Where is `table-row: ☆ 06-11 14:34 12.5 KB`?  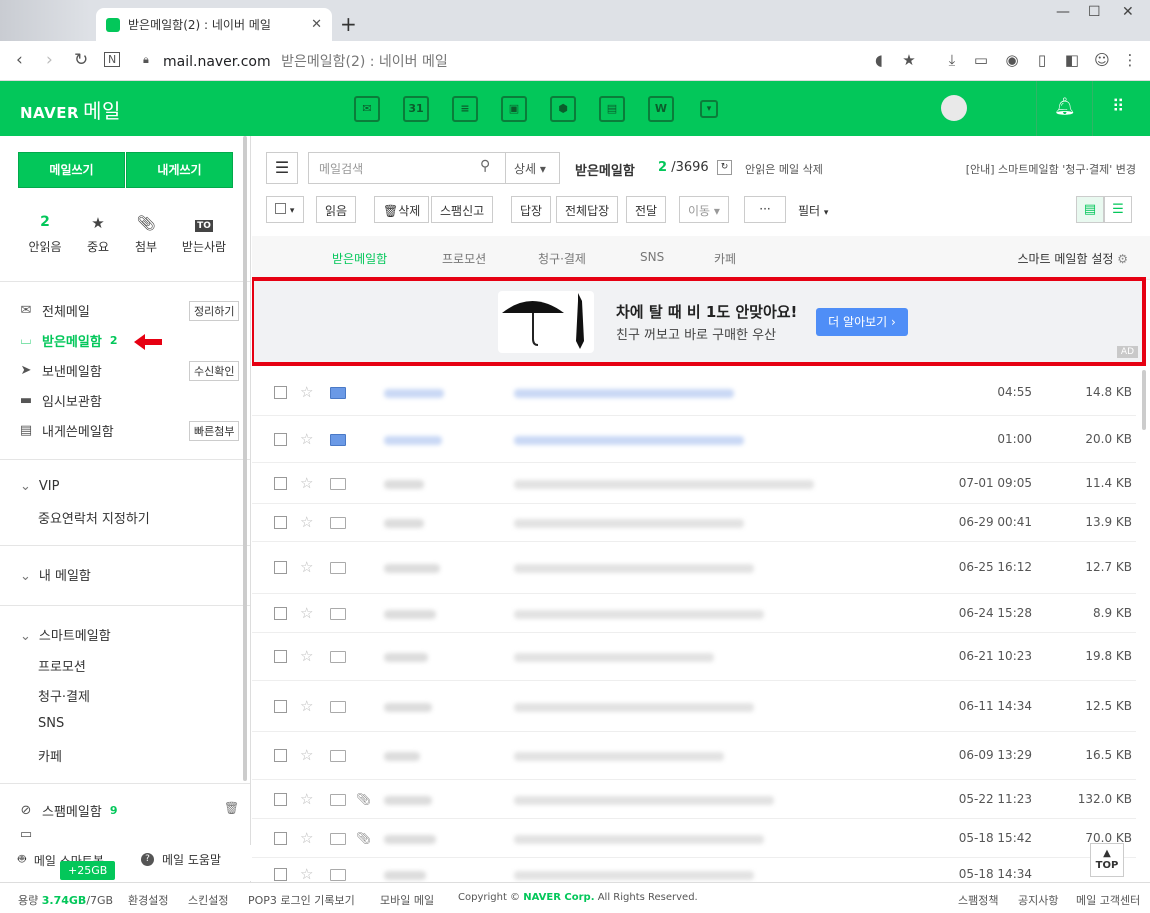 table-row: ☆ 06-11 14:34 12.5 KB is located at coordinates (694, 706).